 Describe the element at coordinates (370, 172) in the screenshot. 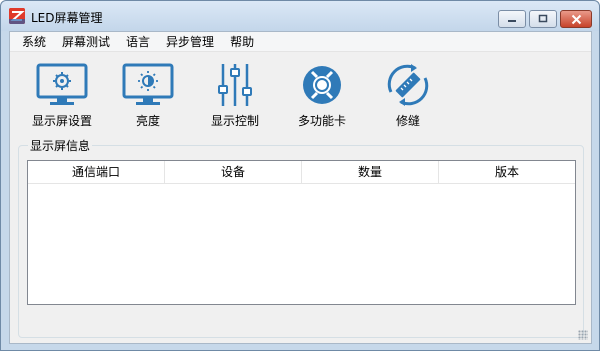

I see `column-header-quantity: 数量` at that location.